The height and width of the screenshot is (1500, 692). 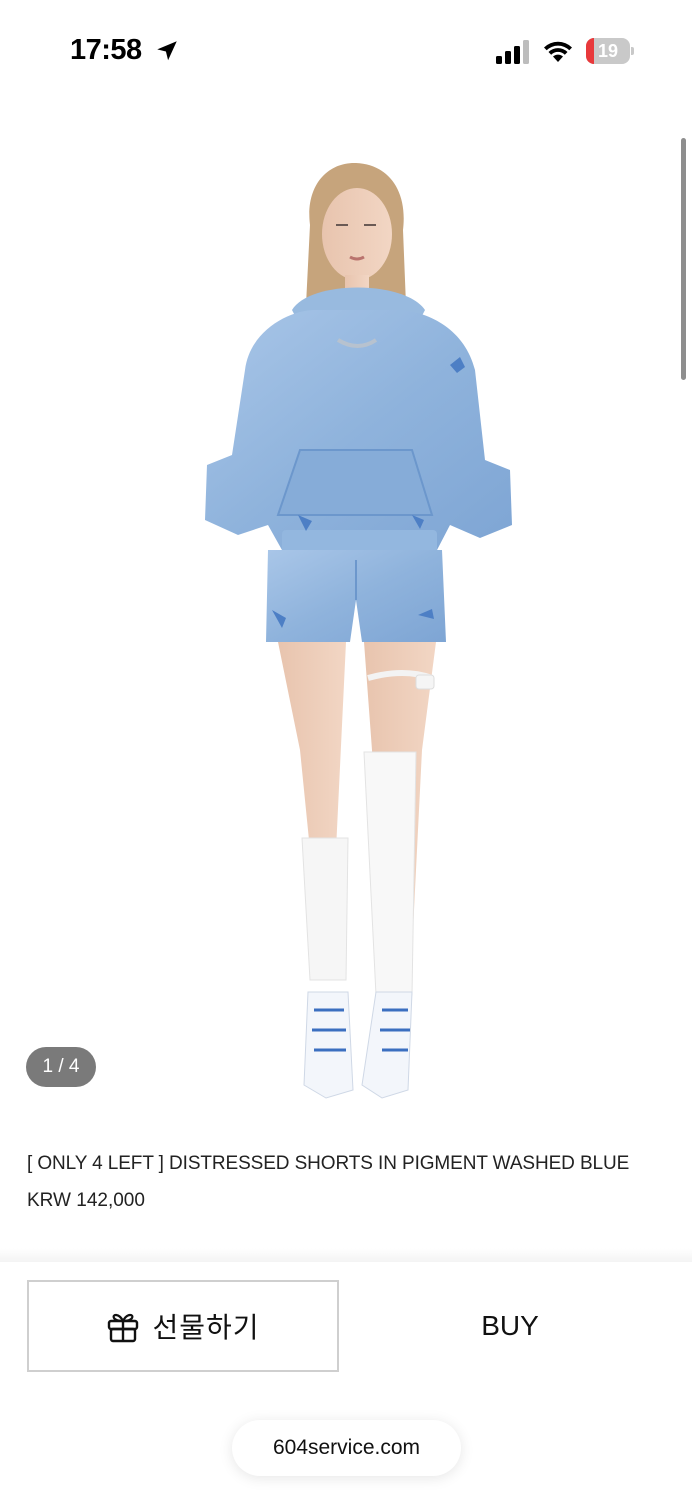 I want to click on buy-button: BUY, so click(x=510, y=1326).